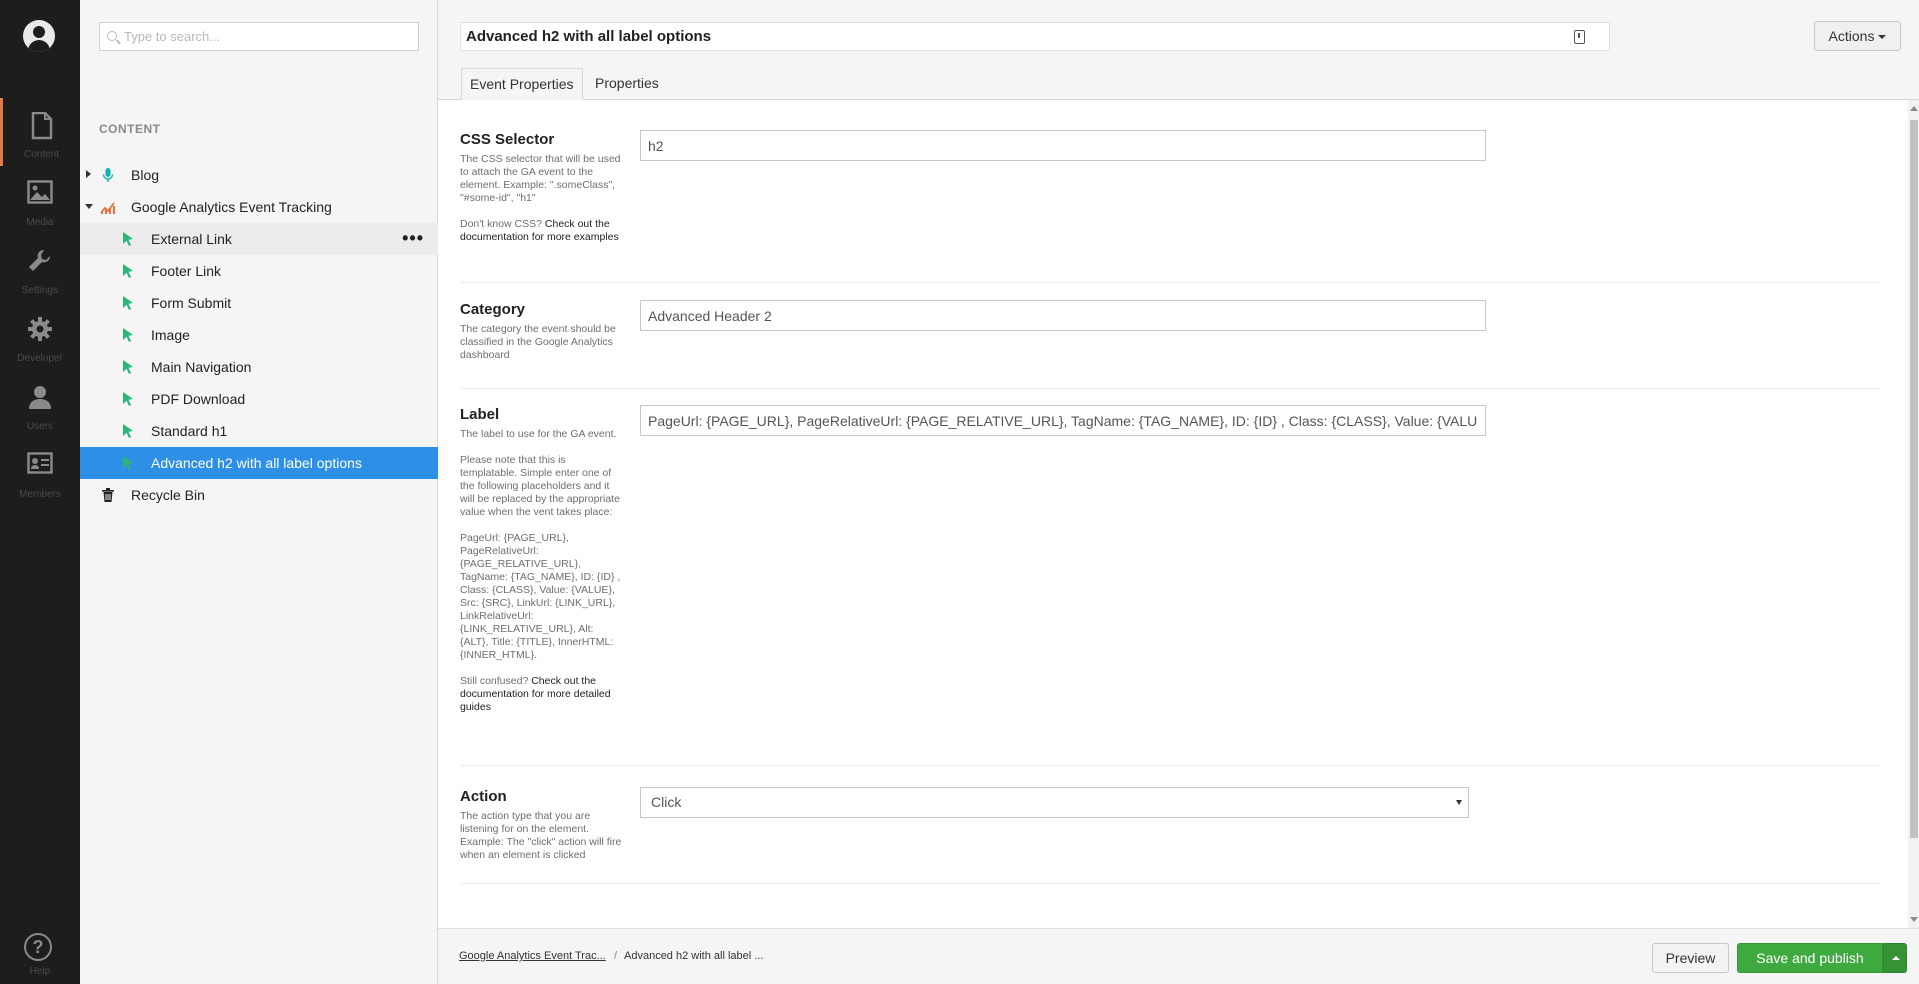  What do you see at coordinates (40, 336) in the screenshot?
I see `nav-developer: Developer` at bounding box center [40, 336].